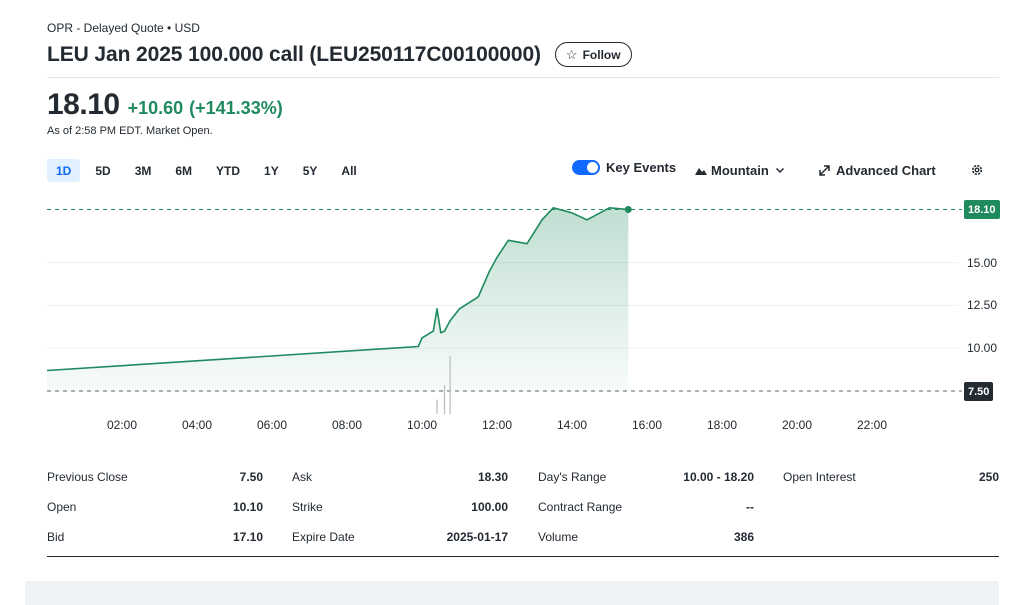  I want to click on stat-row: Bid 17.10, so click(155, 537).